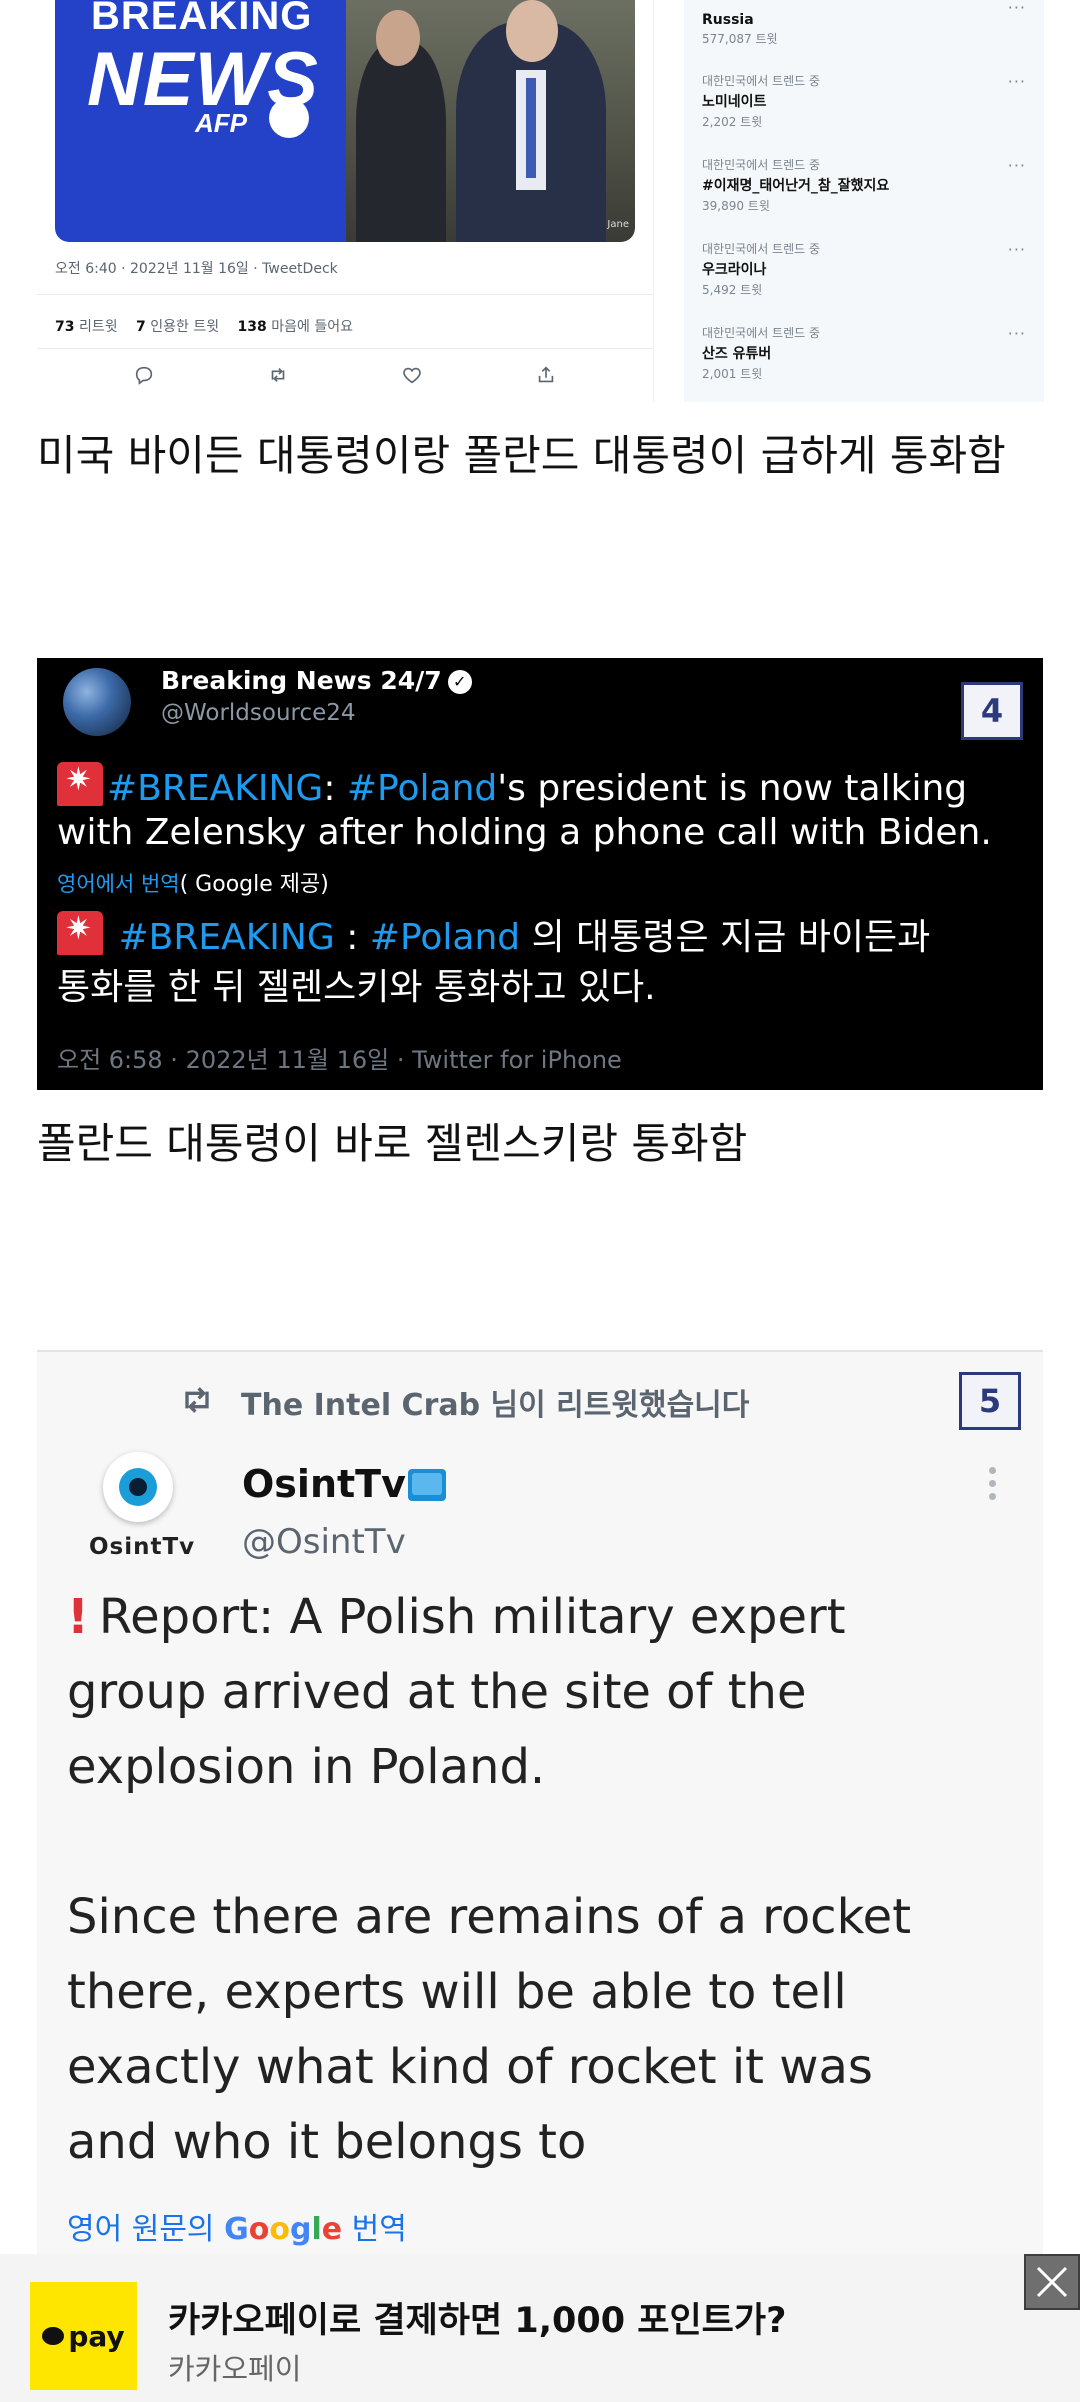  What do you see at coordinates (990, 1401) in the screenshot?
I see `image-number-badge: 5` at bounding box center [990, 1401].